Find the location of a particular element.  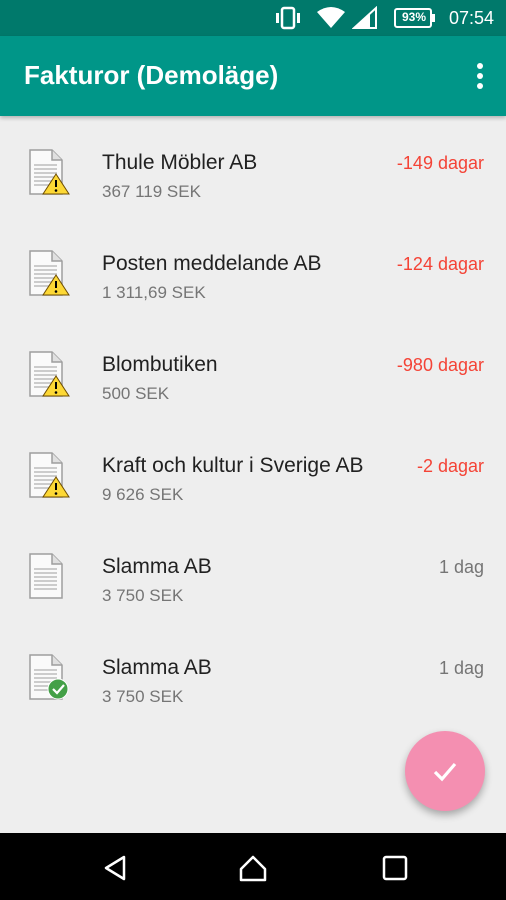

home-icon is located at coordinates (253, 868).